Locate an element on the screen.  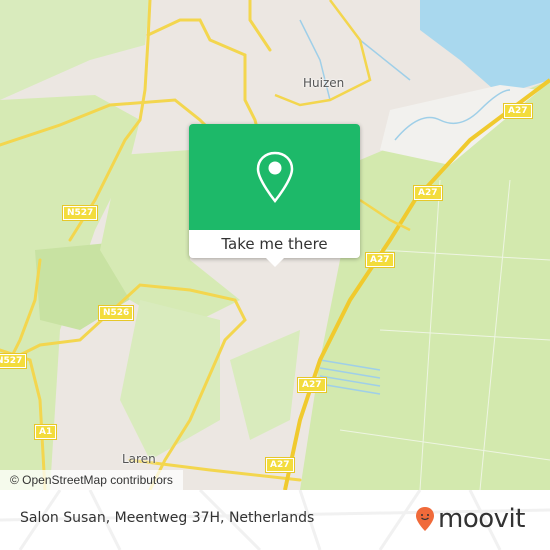
moovit-smile-pin-icon is located at coordinates (425, 519).